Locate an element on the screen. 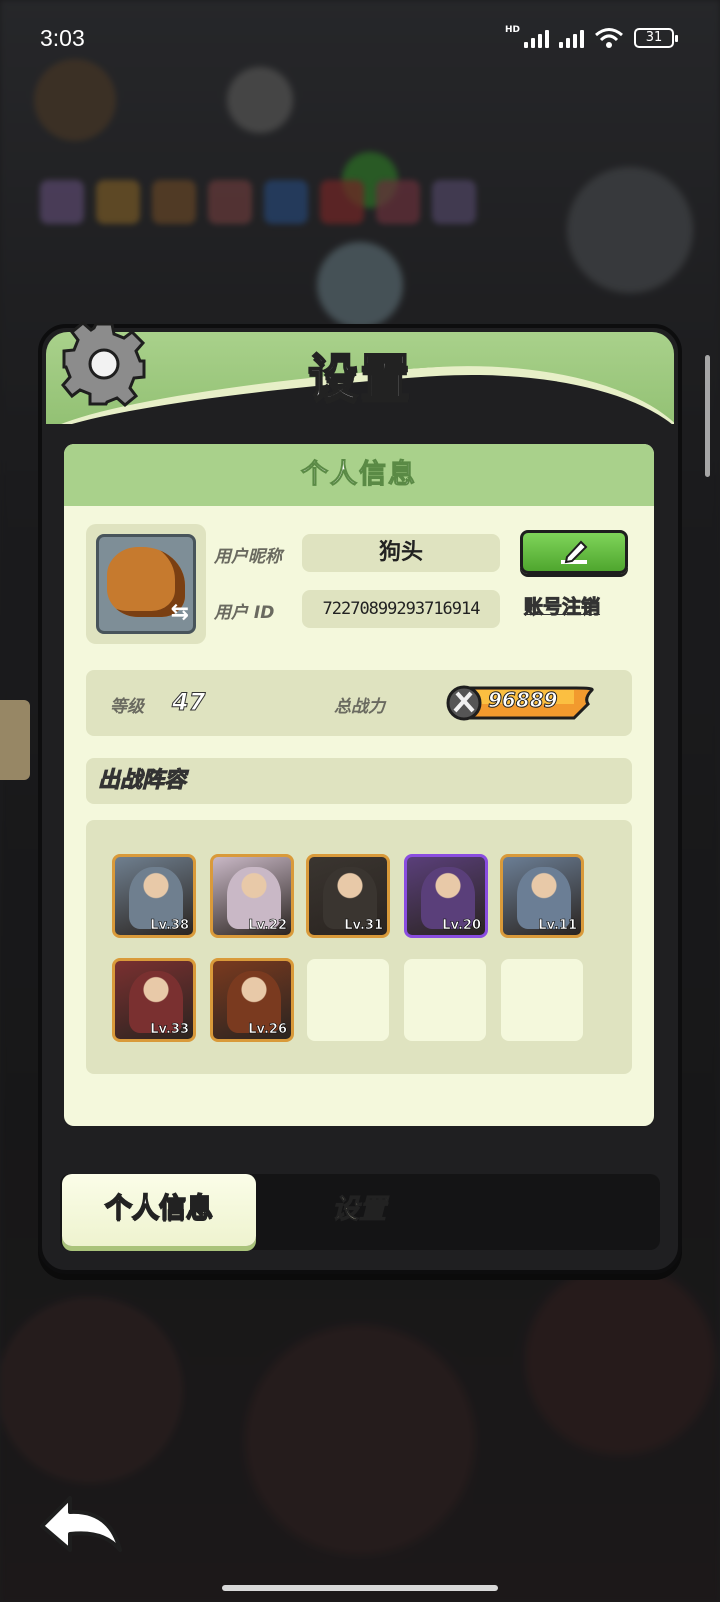  scroll-indicator is located at coordinates (707, 416).